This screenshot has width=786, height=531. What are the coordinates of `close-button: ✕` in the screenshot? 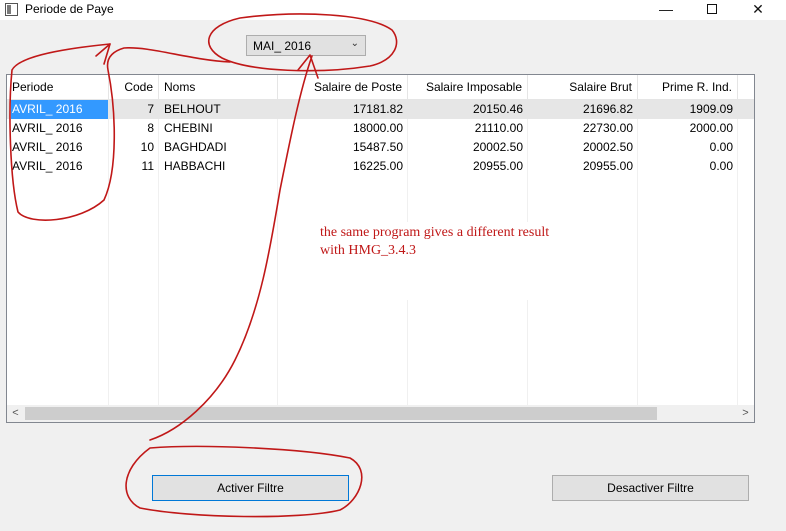 It's located at (758, 10).